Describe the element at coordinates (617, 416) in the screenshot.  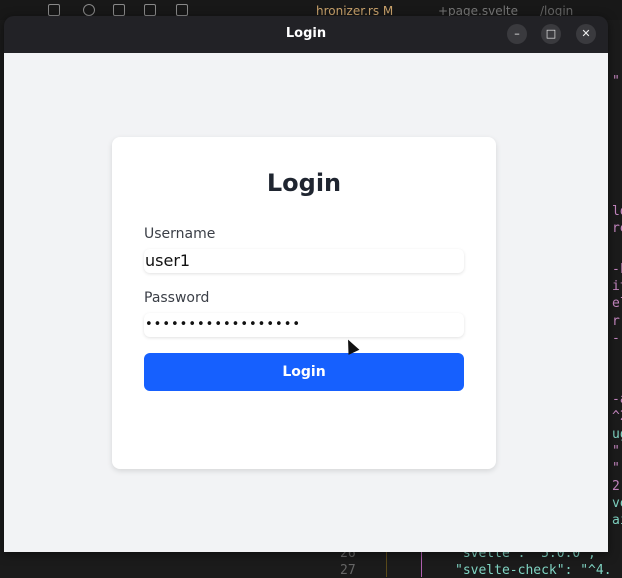
I see `code-fragment: ^2` at that location.